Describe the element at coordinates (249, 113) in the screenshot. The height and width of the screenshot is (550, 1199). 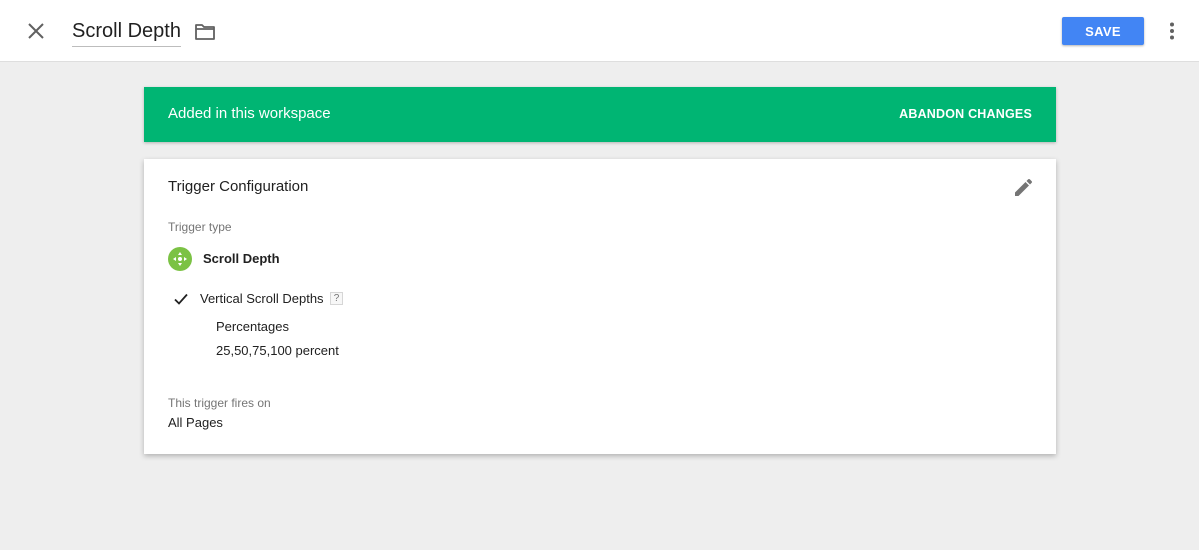
I see `workspace-status-text: Added in this workspace` at that location.